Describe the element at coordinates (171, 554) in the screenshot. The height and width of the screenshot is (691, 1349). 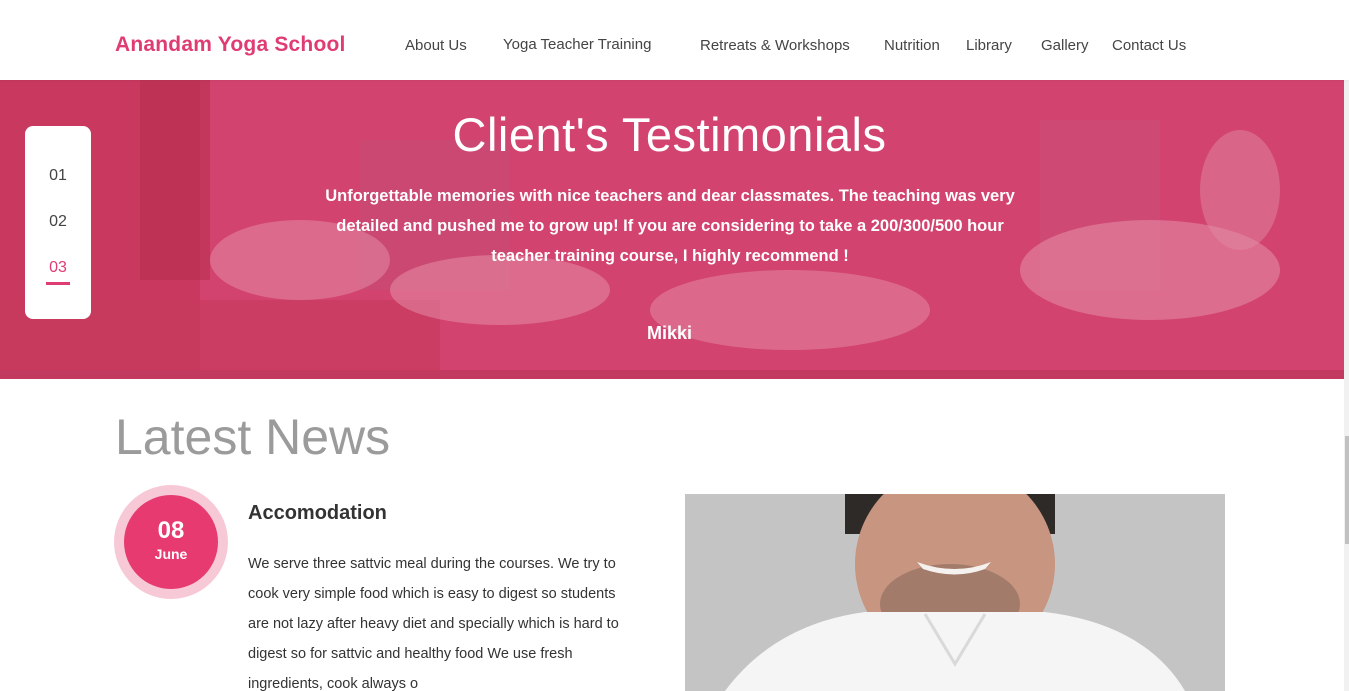
I see `post-date-month: June` at that location.